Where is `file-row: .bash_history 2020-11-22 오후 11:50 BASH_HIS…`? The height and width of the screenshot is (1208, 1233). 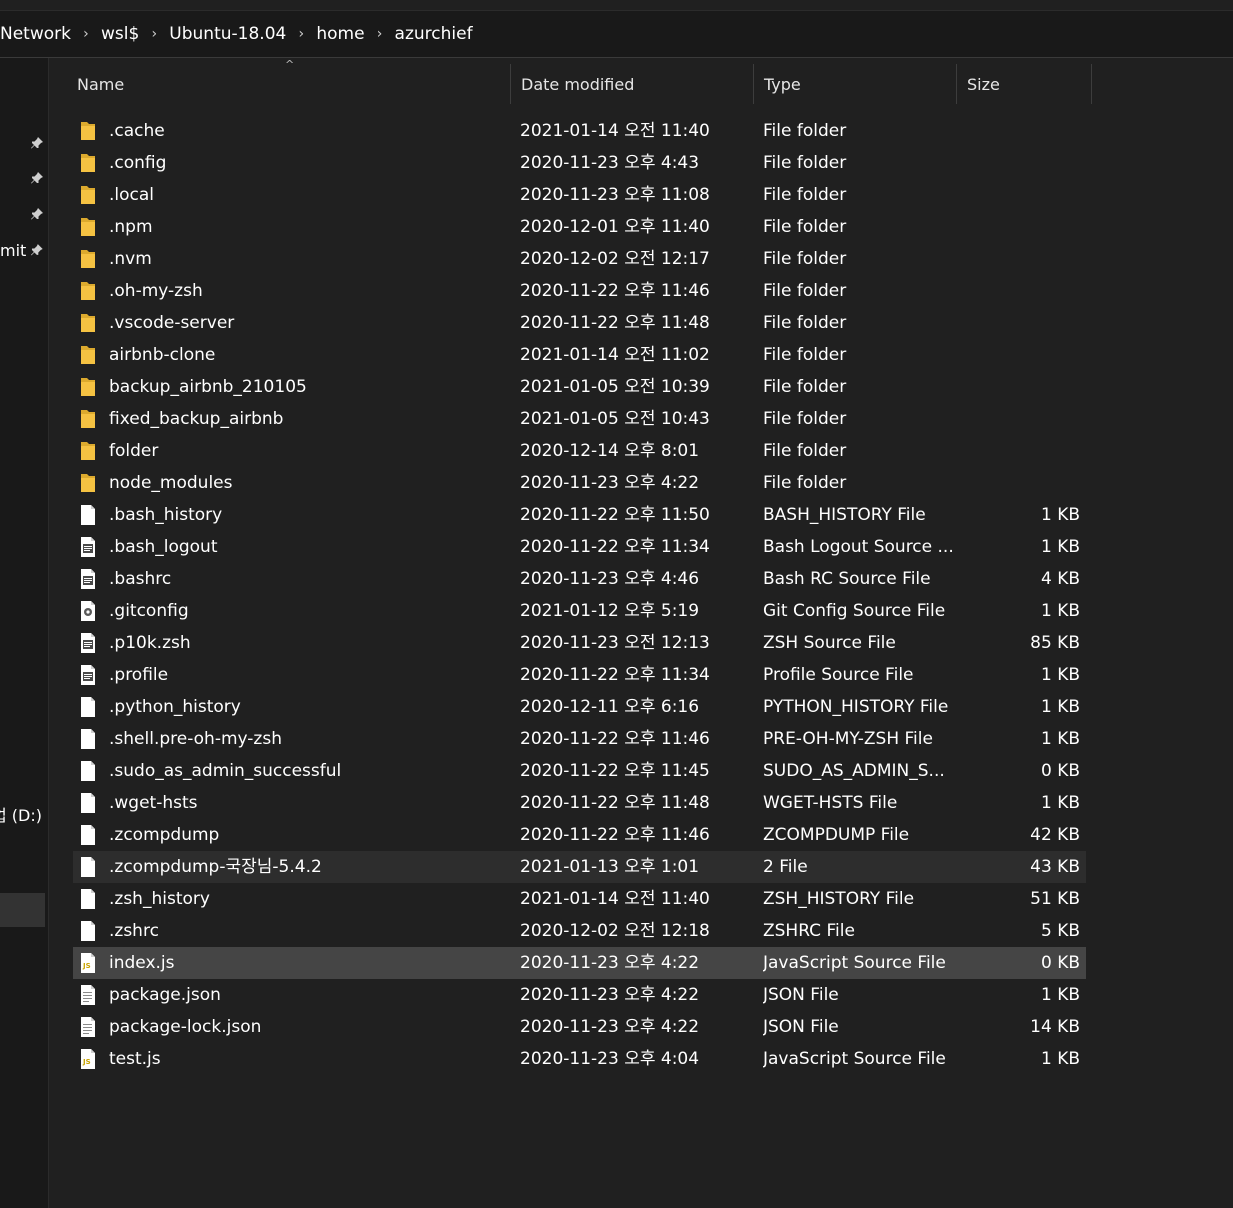
file-row: .bash_history 2020-11-22 오후 11:50 BASH_HIS… is located at coordinates (579, 515).